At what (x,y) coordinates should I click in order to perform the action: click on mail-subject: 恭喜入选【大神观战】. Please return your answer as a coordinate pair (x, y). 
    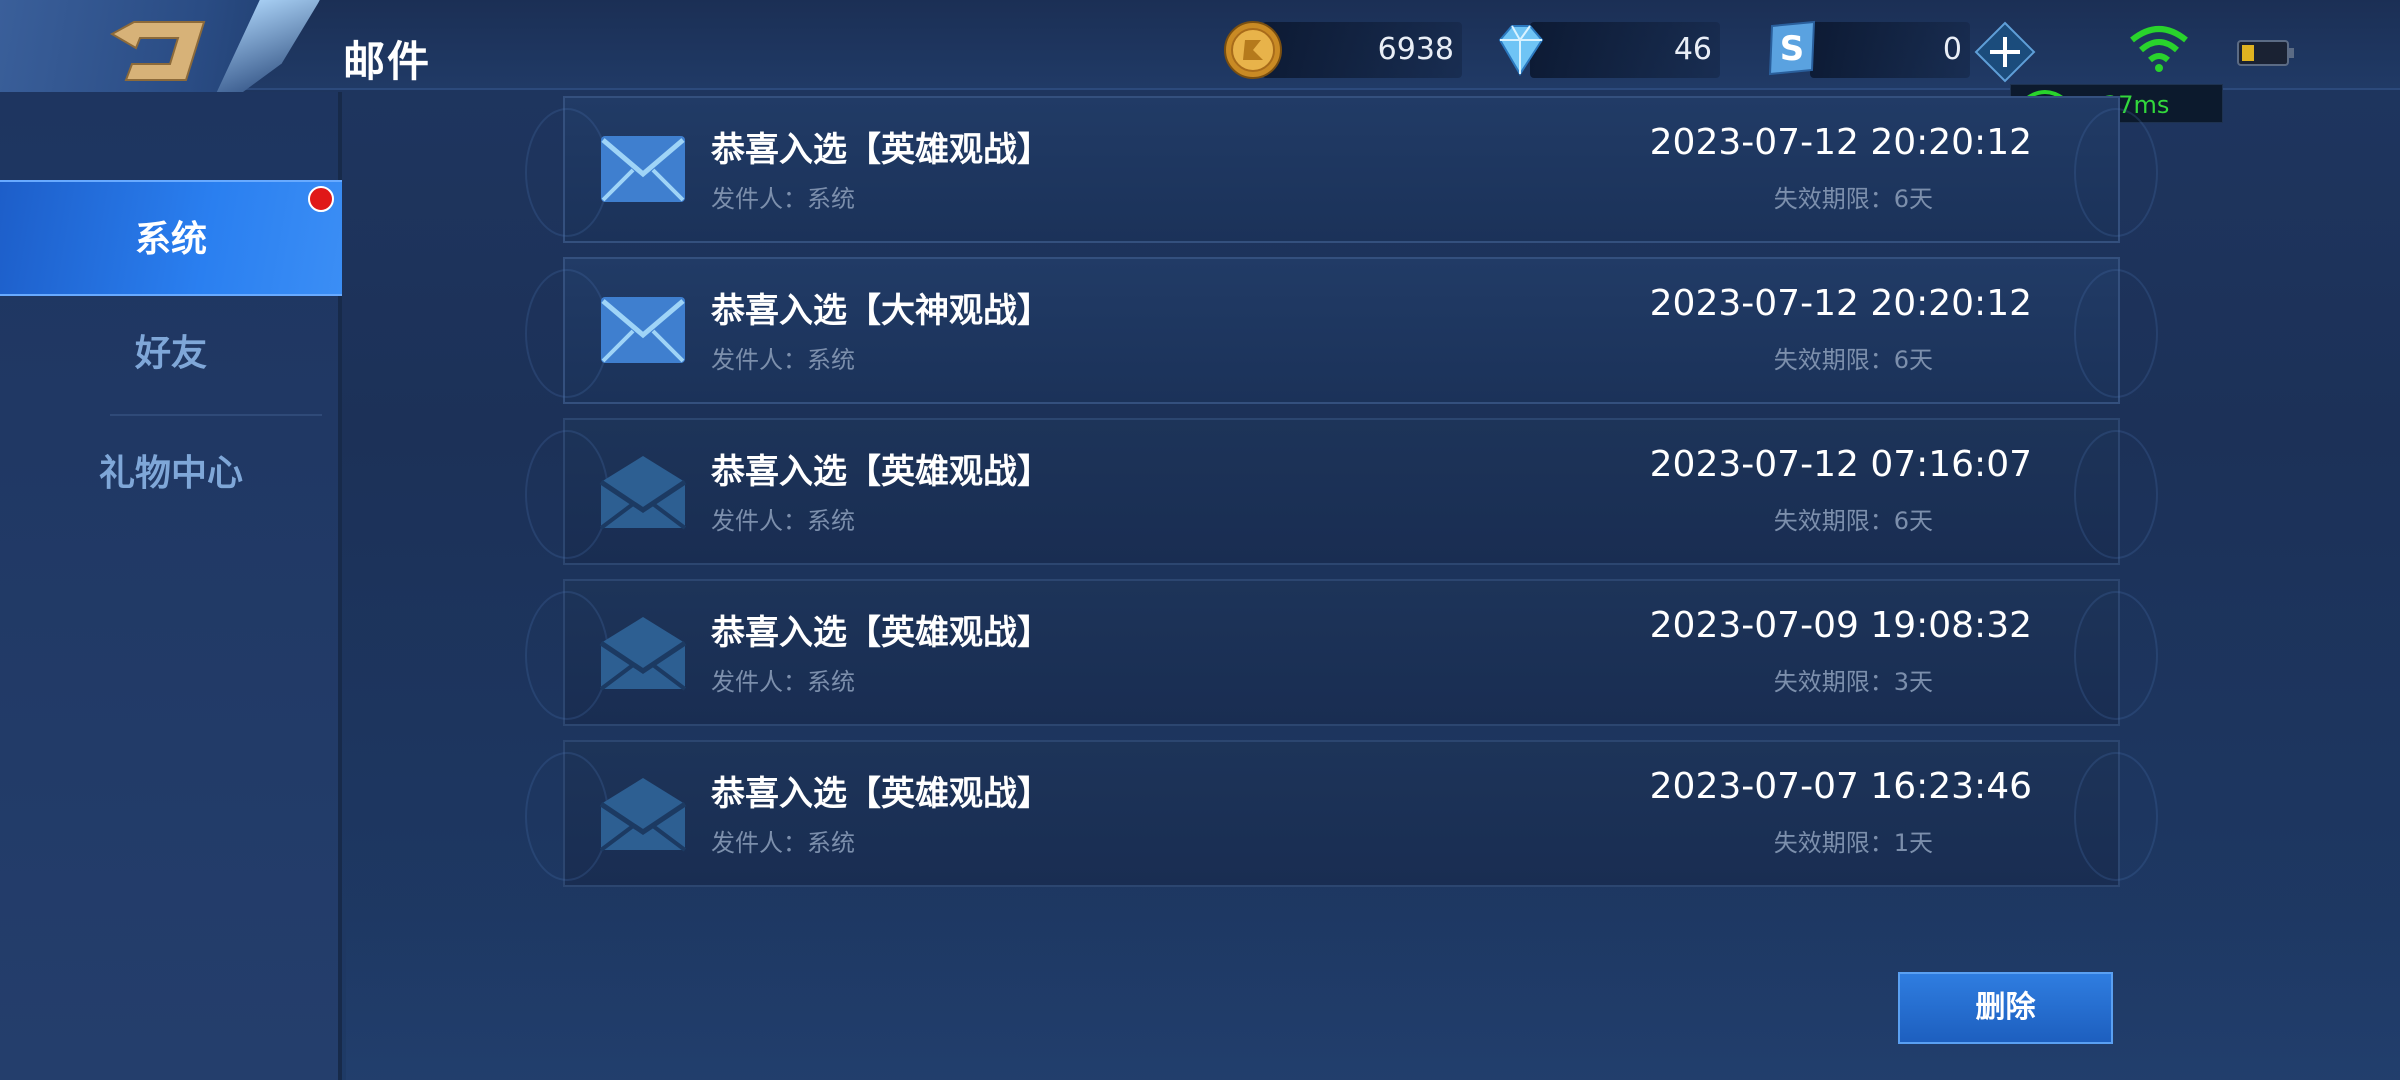
    Looking at the image, I should click on (881, 311).